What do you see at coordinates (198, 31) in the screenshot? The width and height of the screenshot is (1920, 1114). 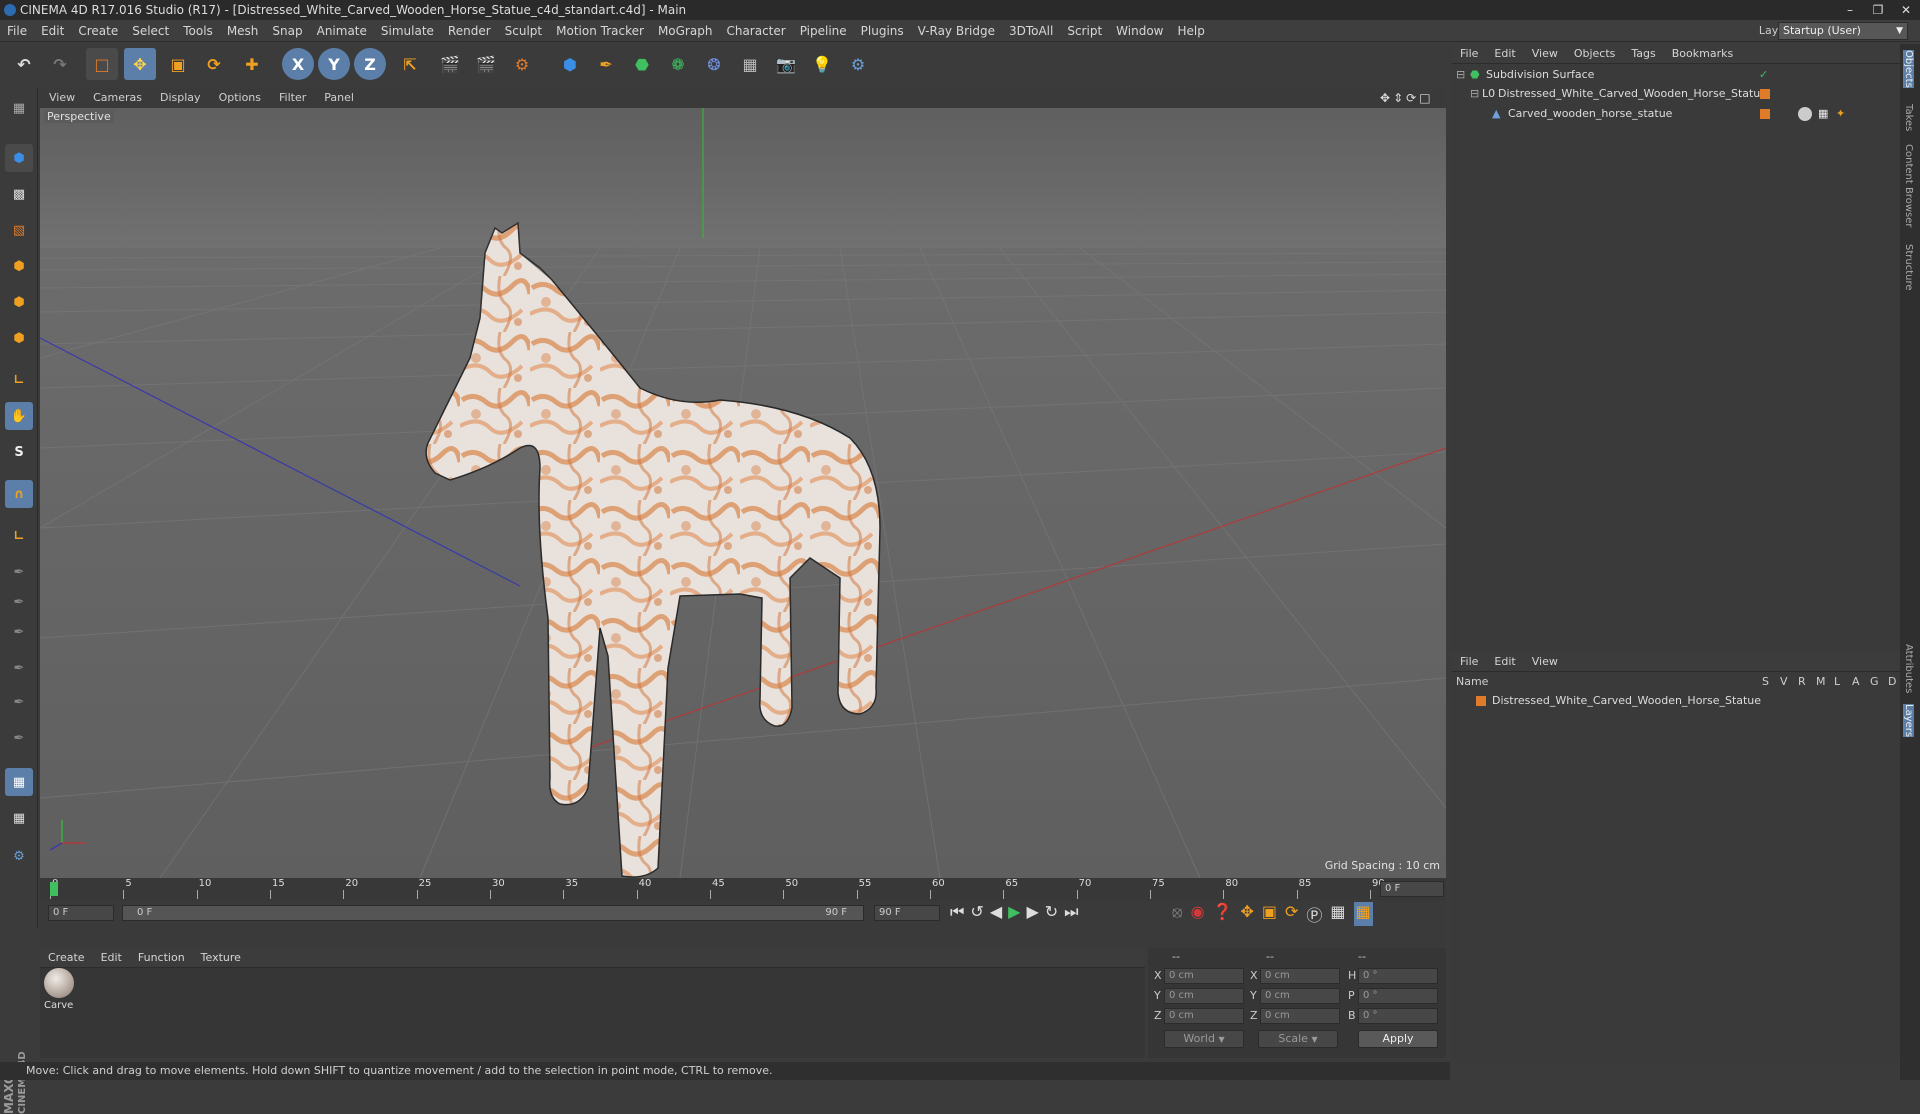 I see `menu-tools: Tools` at bounding box center [198, 31].